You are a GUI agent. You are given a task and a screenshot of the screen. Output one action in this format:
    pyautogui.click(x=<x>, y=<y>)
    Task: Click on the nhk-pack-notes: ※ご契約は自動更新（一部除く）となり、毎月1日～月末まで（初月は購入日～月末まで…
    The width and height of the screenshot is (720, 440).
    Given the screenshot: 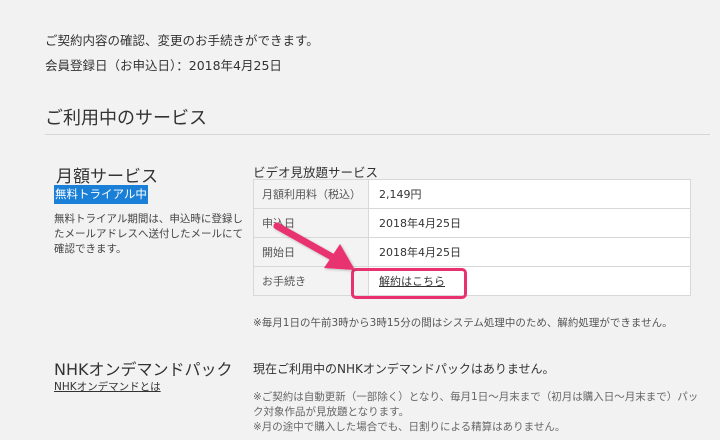 What is the action you would take?
    pyautogui.click(x=478, y=412)
    